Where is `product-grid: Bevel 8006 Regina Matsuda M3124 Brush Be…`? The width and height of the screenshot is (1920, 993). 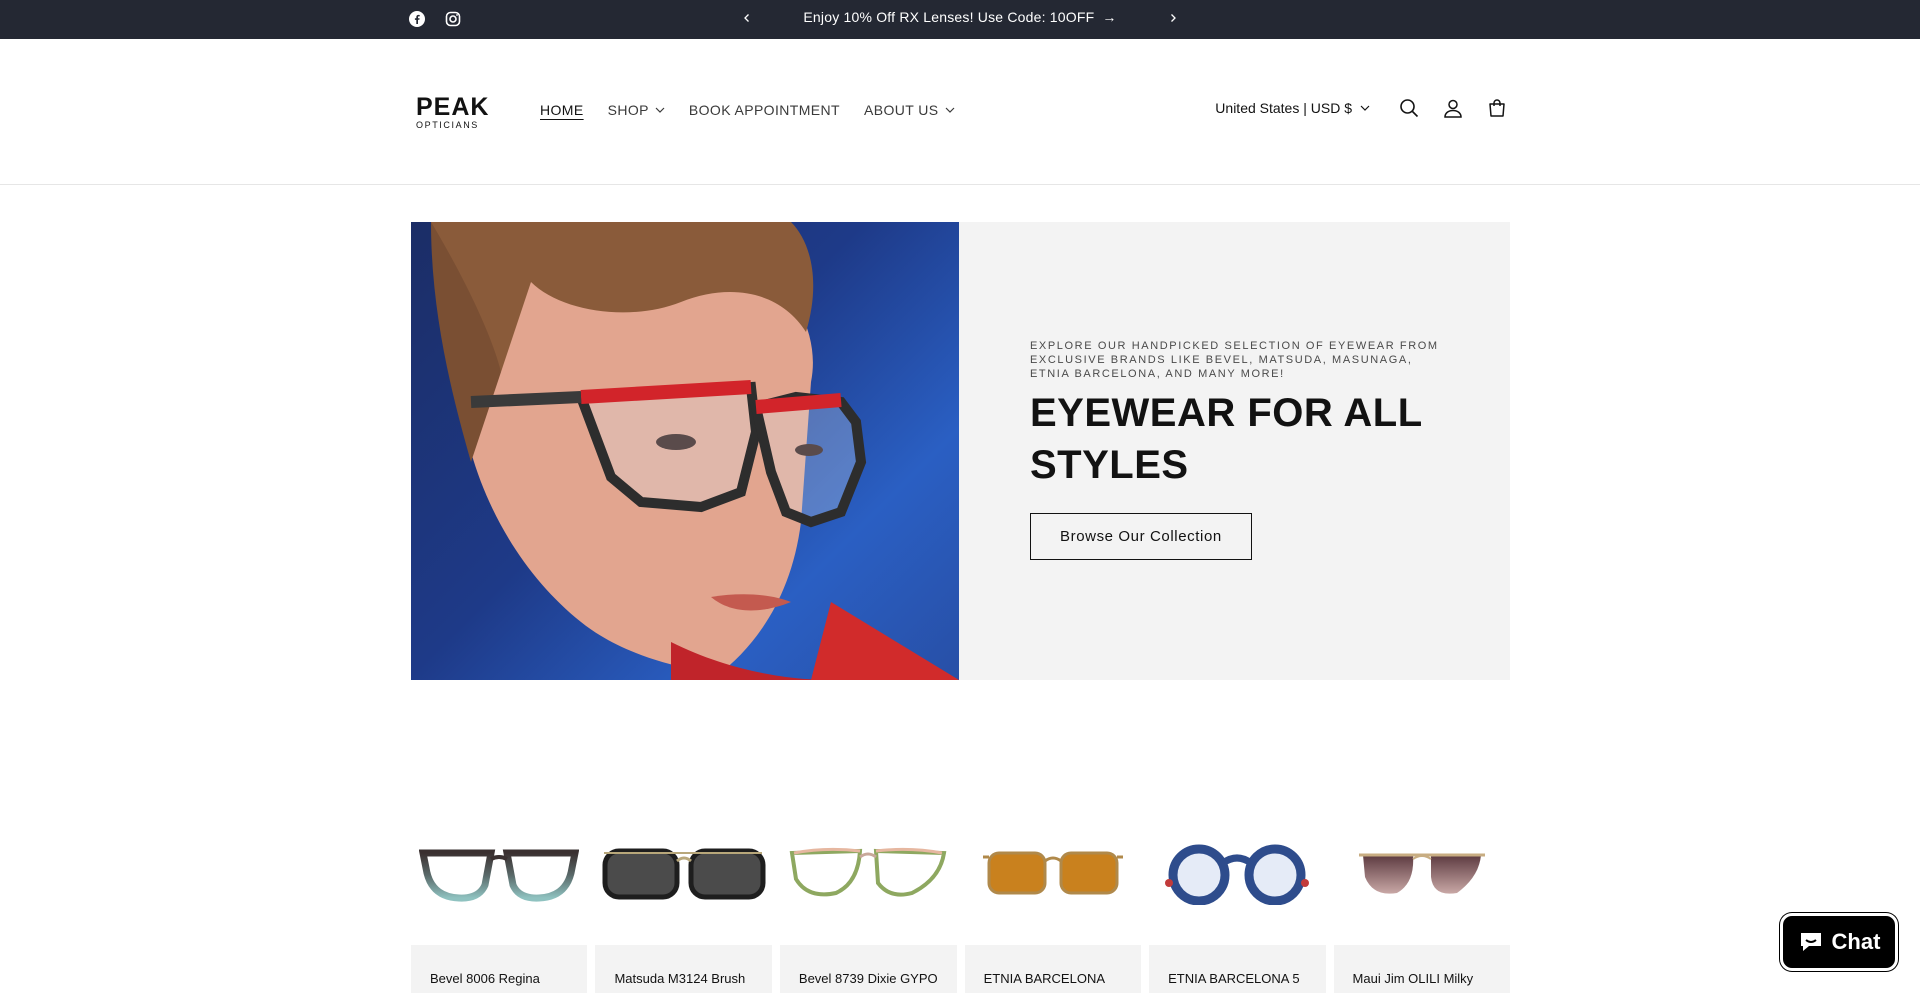
product-grid: Bevel 8006 Regina Matsuda M3124 Brush Be… is located at coordinates (960, 896).